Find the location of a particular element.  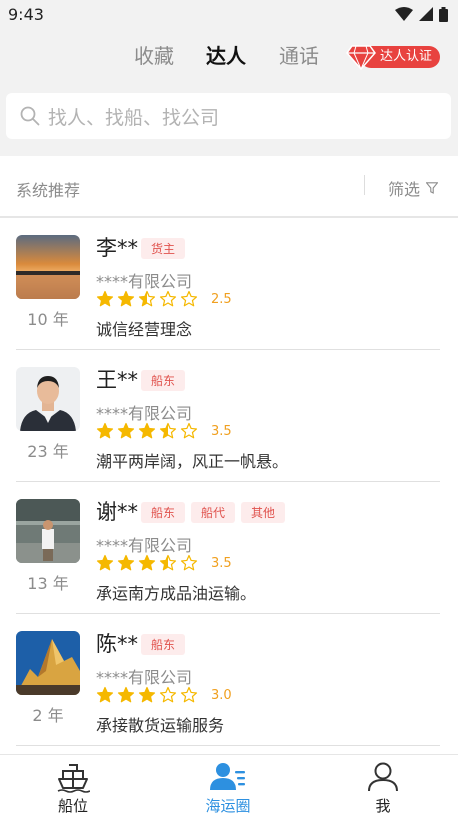

filter-button: 筛选 is located at coordinates (413, 188).